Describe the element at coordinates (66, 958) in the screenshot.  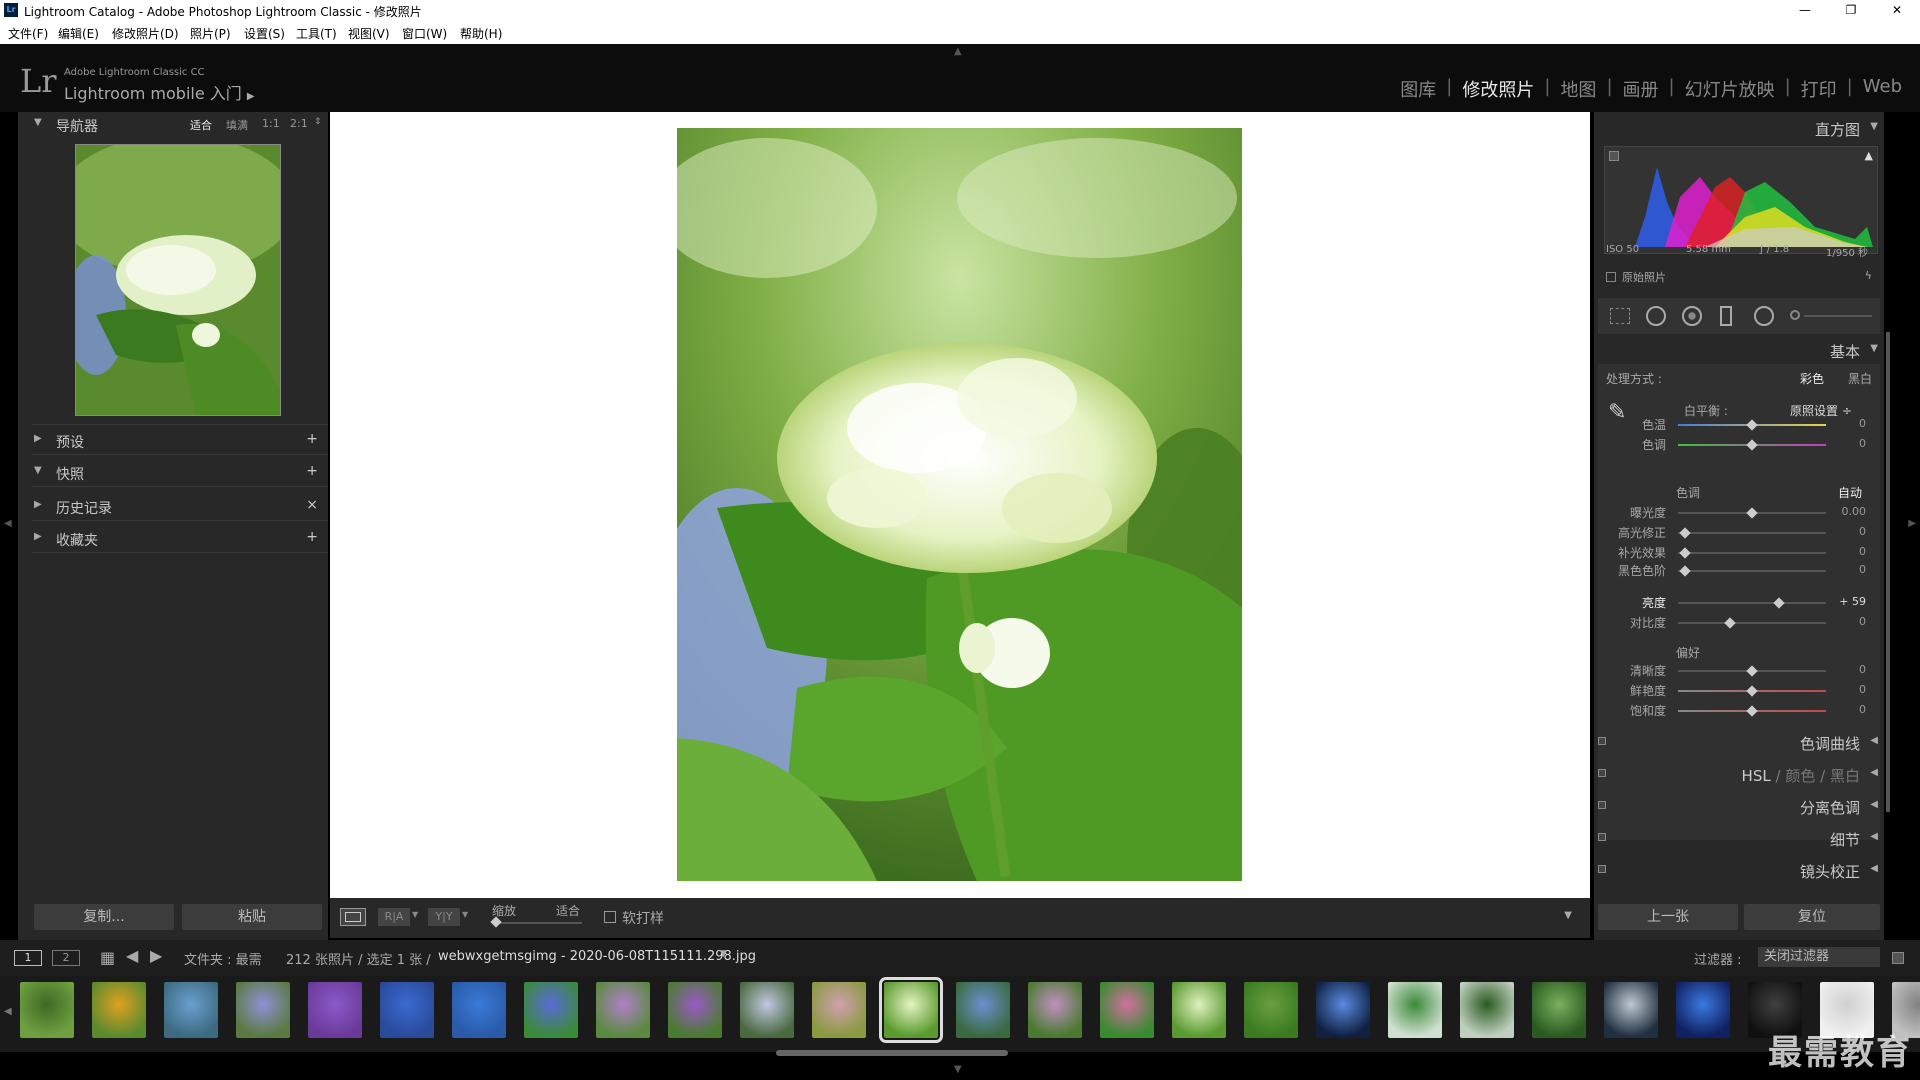
I see `second-window-button: 2` at that location.